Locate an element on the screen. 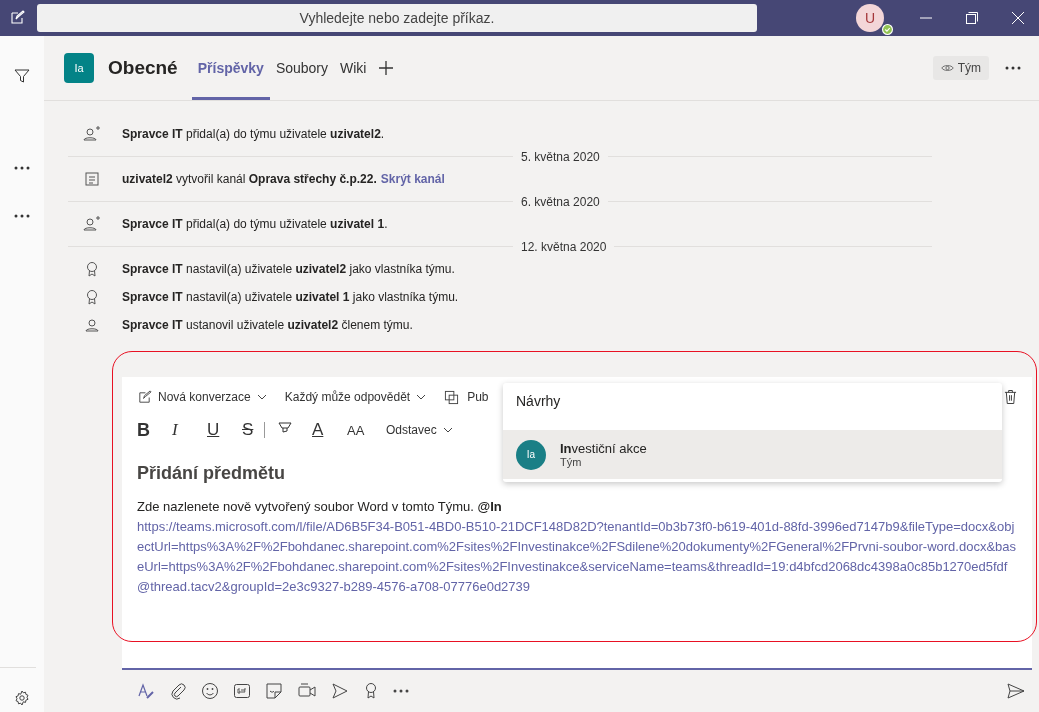  suggestion-item: Ia Investiční akce Tým is located at coordinates (752, 454).